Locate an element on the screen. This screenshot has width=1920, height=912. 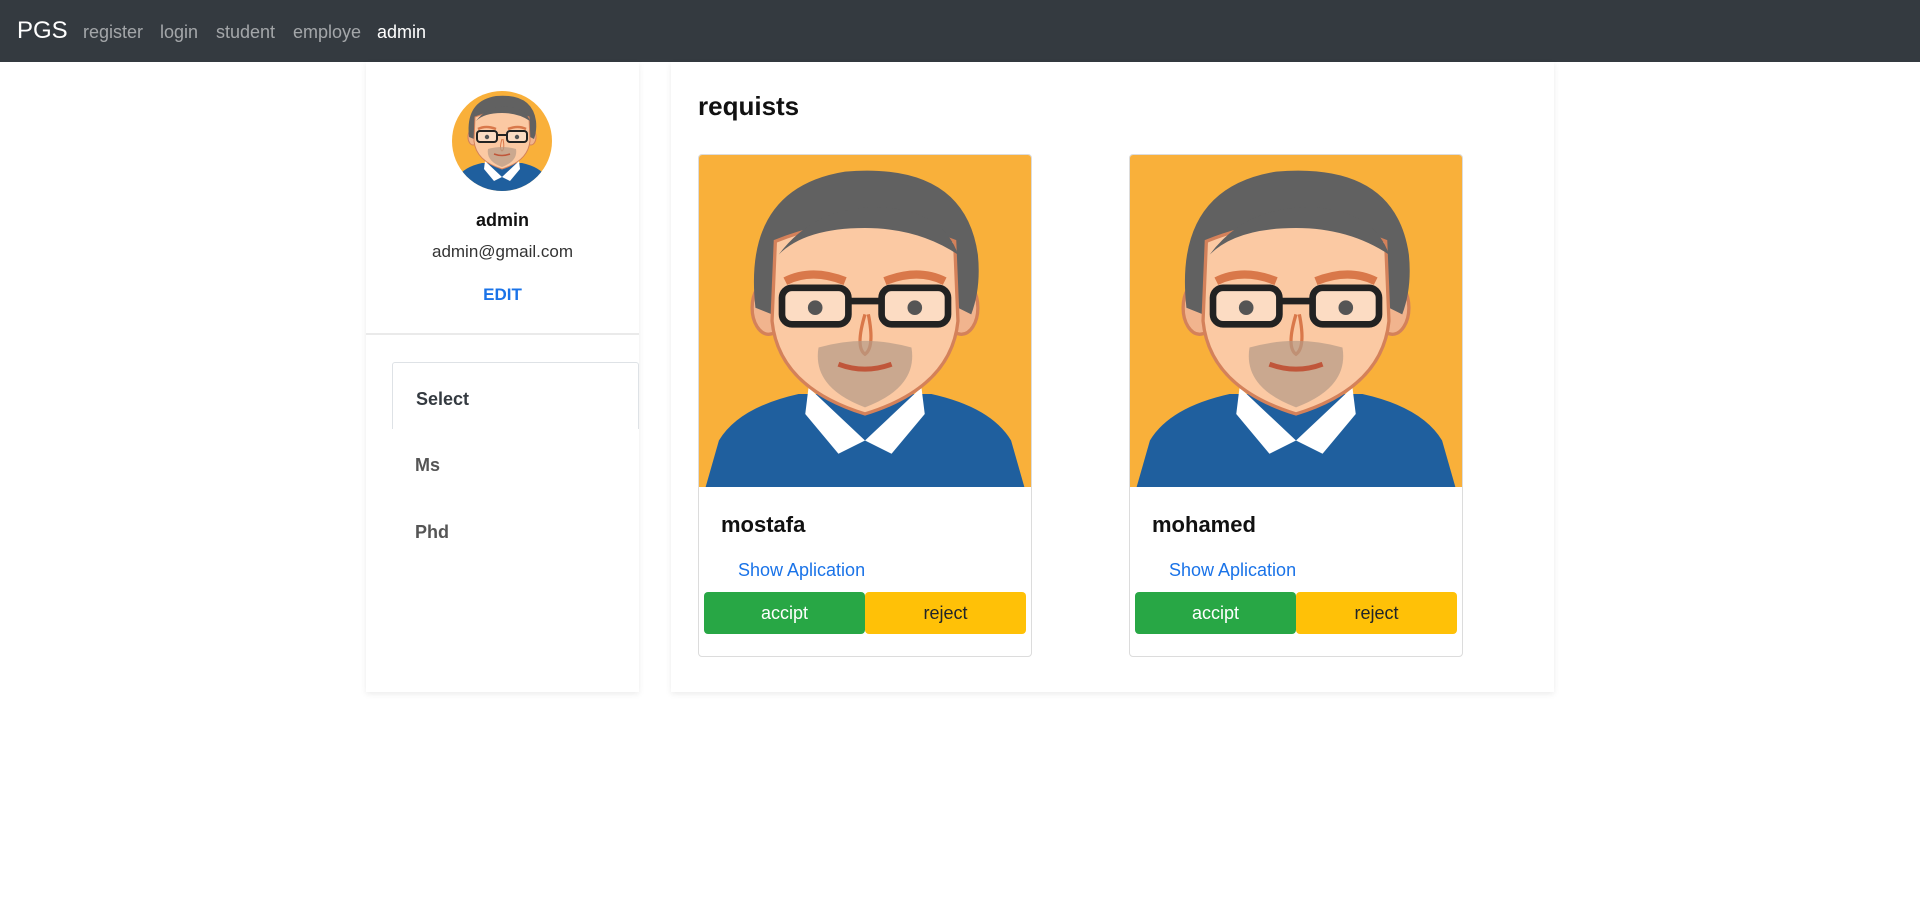
request-card: mohamed Show Aplication accipt reject is located at coordinates (1296, 405).